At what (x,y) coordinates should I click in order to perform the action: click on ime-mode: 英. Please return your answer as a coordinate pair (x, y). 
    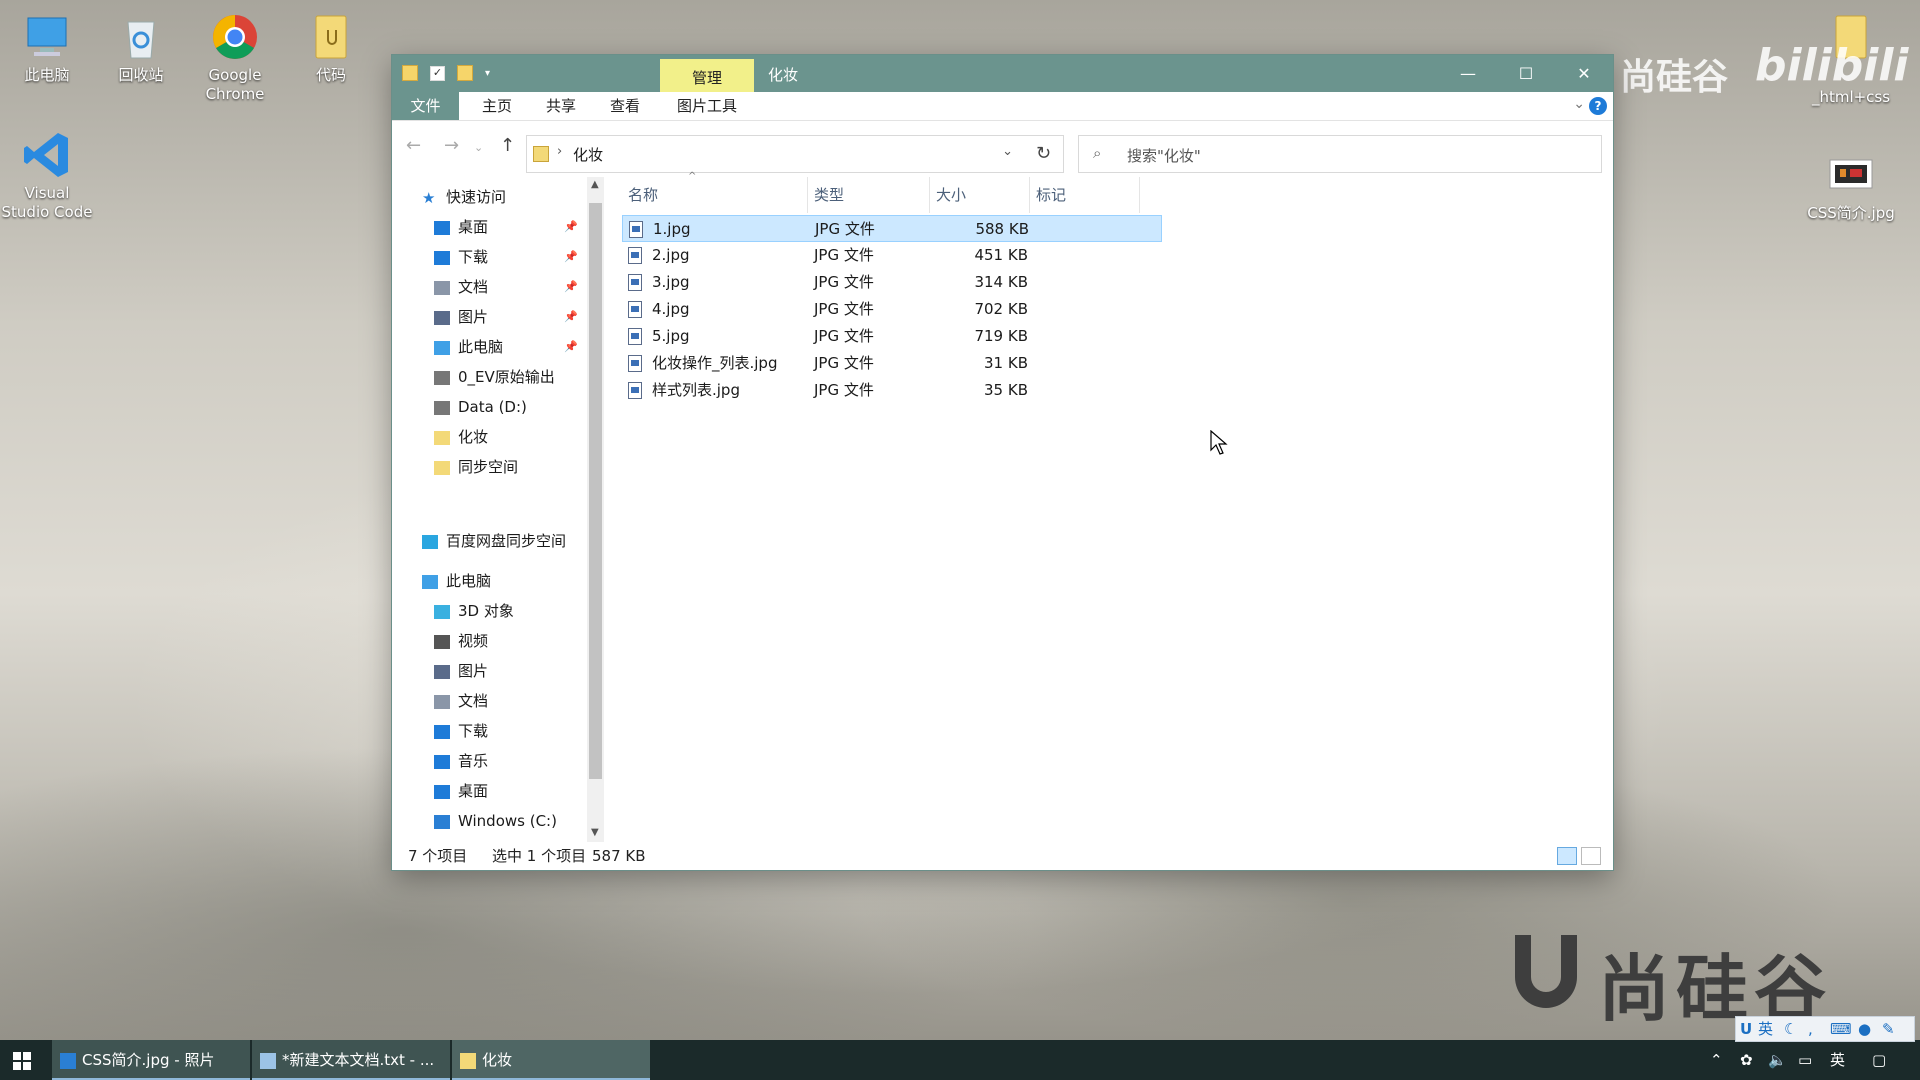
    Looking at the image, I should click on (1765, 1029).